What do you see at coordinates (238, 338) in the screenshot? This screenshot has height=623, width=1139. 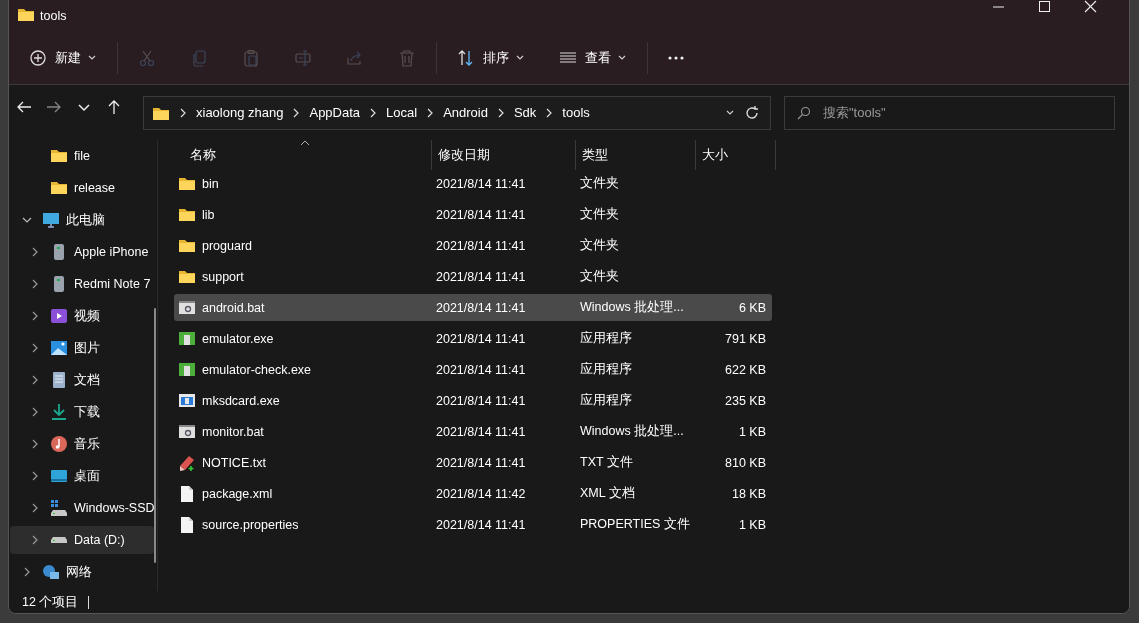 I see `file-name: emulator.exe` at bounding box center [238, 338].